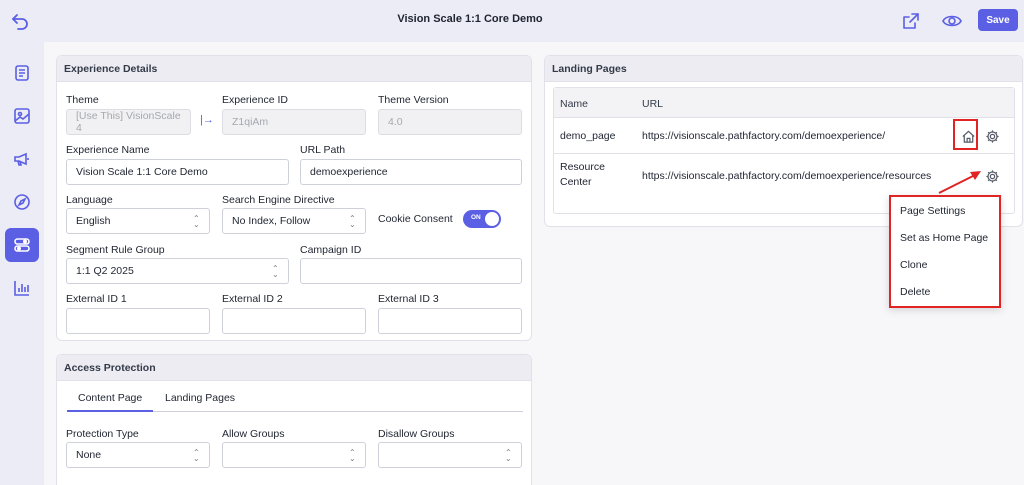  What do you see at coordinates (294, 368) in the screenshot?
I see `panel-title: Access Protection` at bounding box center [294, 368].